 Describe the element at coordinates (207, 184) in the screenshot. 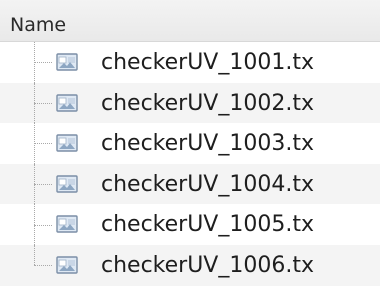

I see `file-name-label: checkerUV_1004.tx` at that location.